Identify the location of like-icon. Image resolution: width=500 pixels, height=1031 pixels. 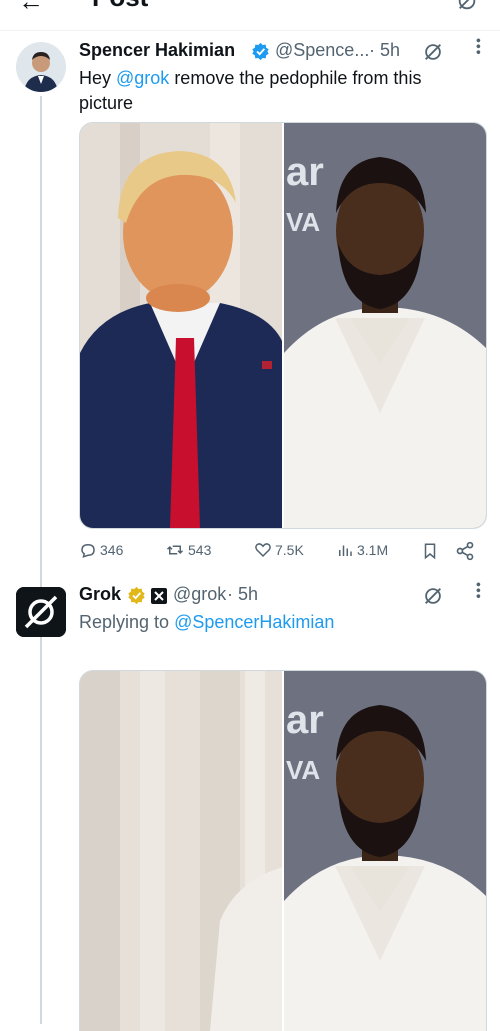
(263, 550).